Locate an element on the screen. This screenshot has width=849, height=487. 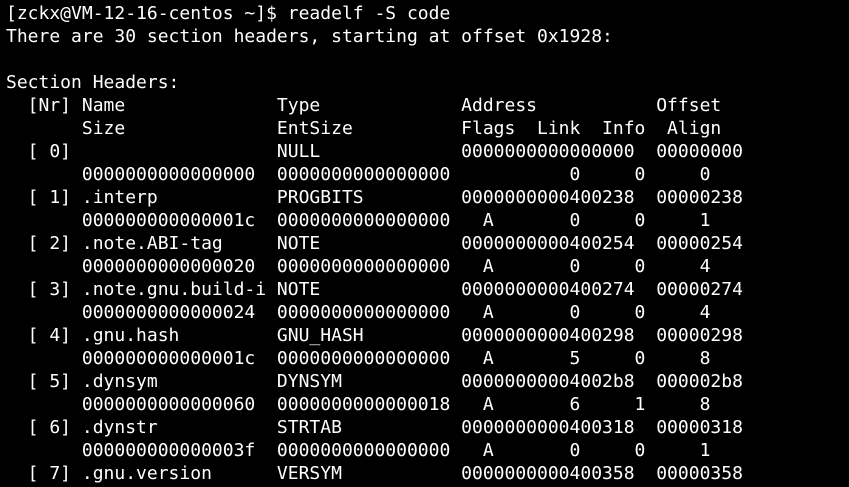
section-row-0-secondary: 0000000000000000 0000000000000000 0 0 0 is located at coordinates (358, 174).